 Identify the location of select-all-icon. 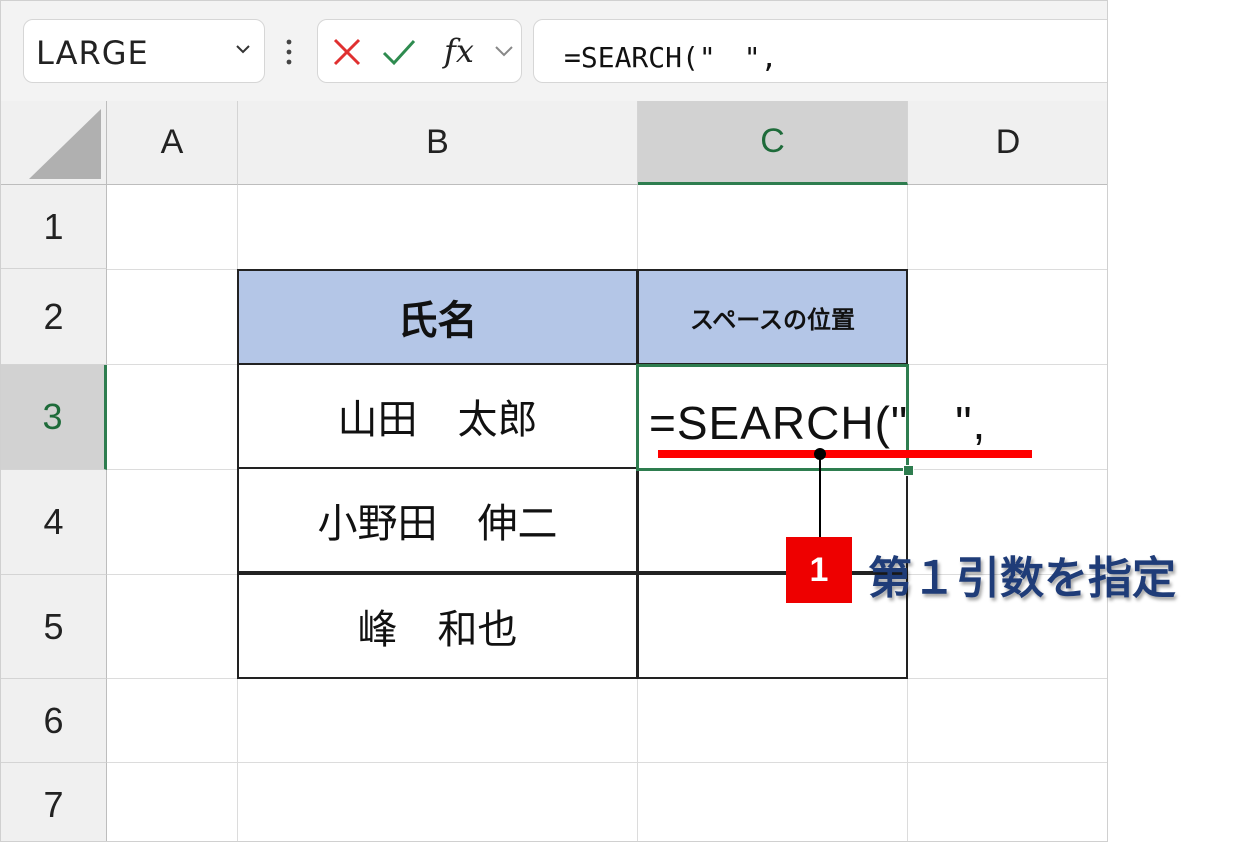
(65, 144).